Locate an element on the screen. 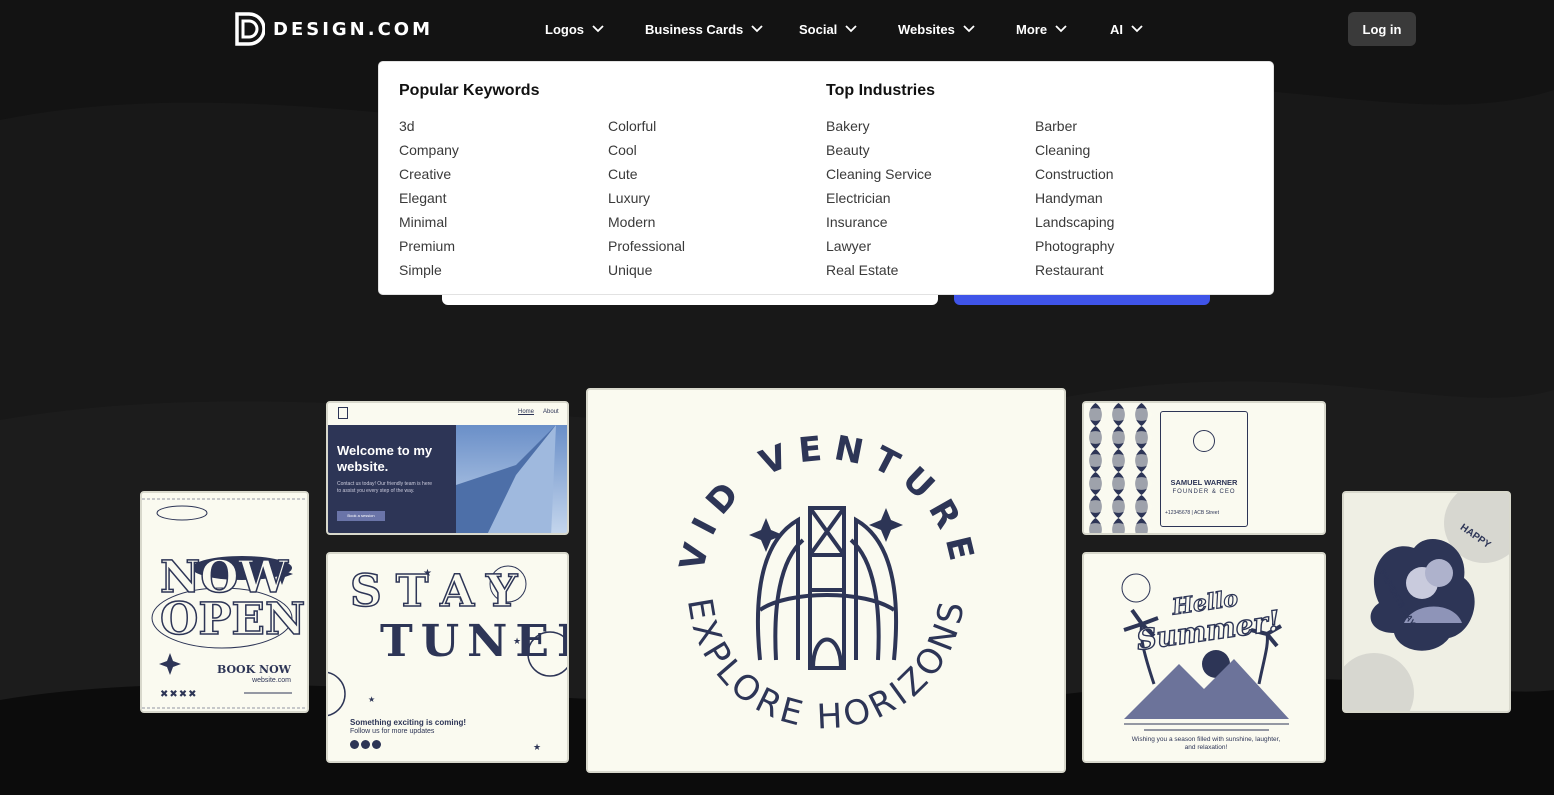  building-image is located at coordinates (511, 479).